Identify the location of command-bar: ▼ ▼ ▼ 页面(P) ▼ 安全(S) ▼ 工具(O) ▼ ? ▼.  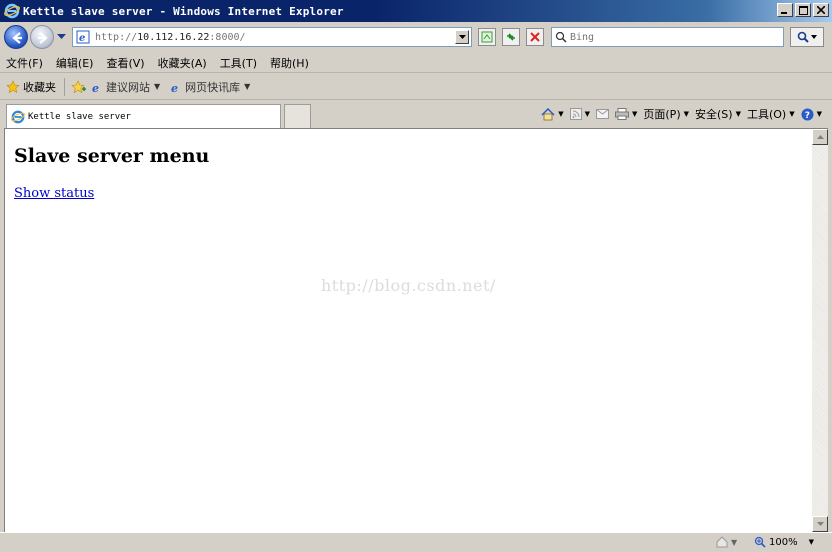
(681, 114).